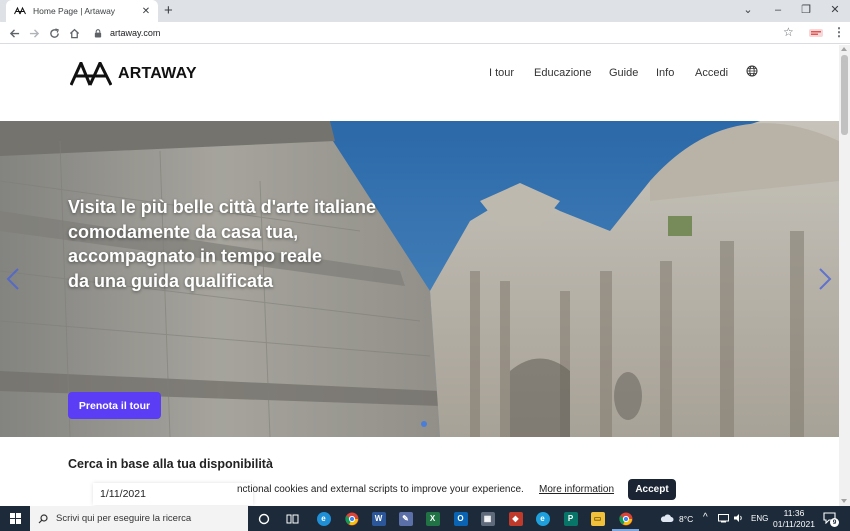 Image resolution: width=850 pixels, height=531 pixels. What do you see at coordinates (263, 518) in the screenshot?
I see `cortana-icon` at bounding box center [263, 518].